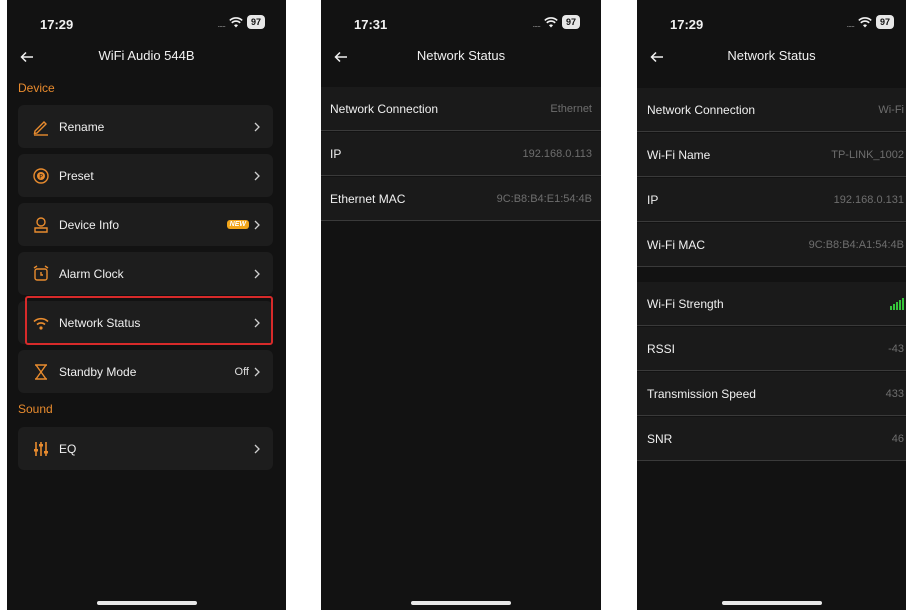 The height and width of the screenshot is (610, 906). Describe the element at coordinates (557, 153) in the screenshot. I see `row-value: 192.168.0.113` at that location.